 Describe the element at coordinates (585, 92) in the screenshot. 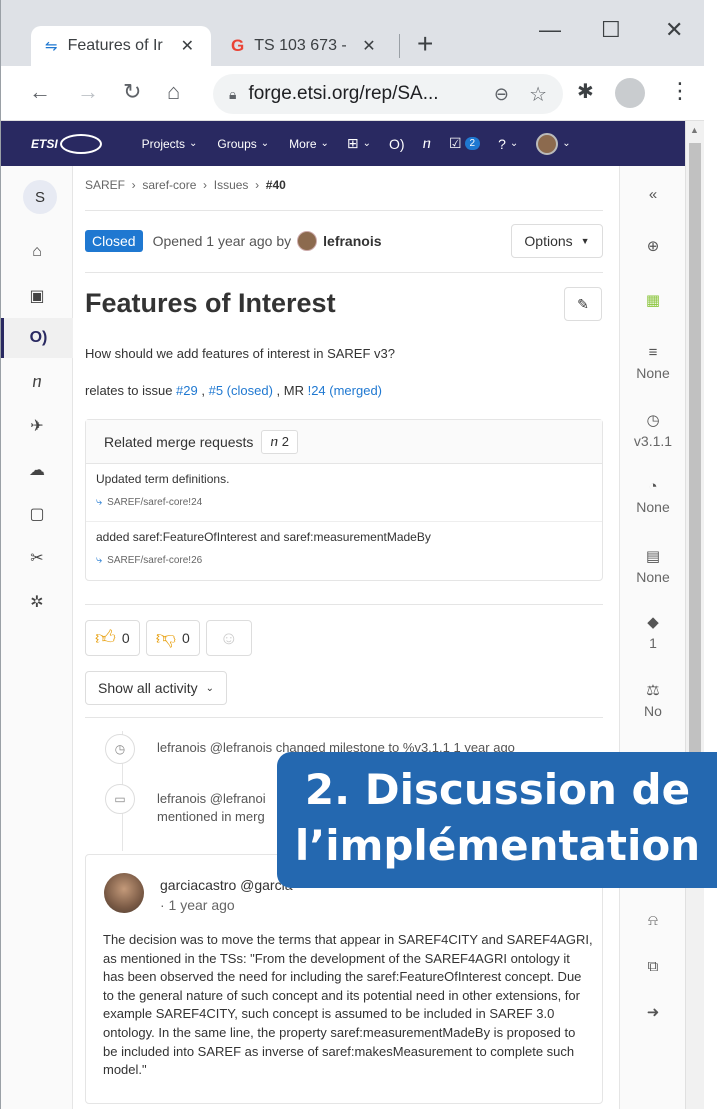

I see `extensions-puzzle-icon: ✱` at that location.